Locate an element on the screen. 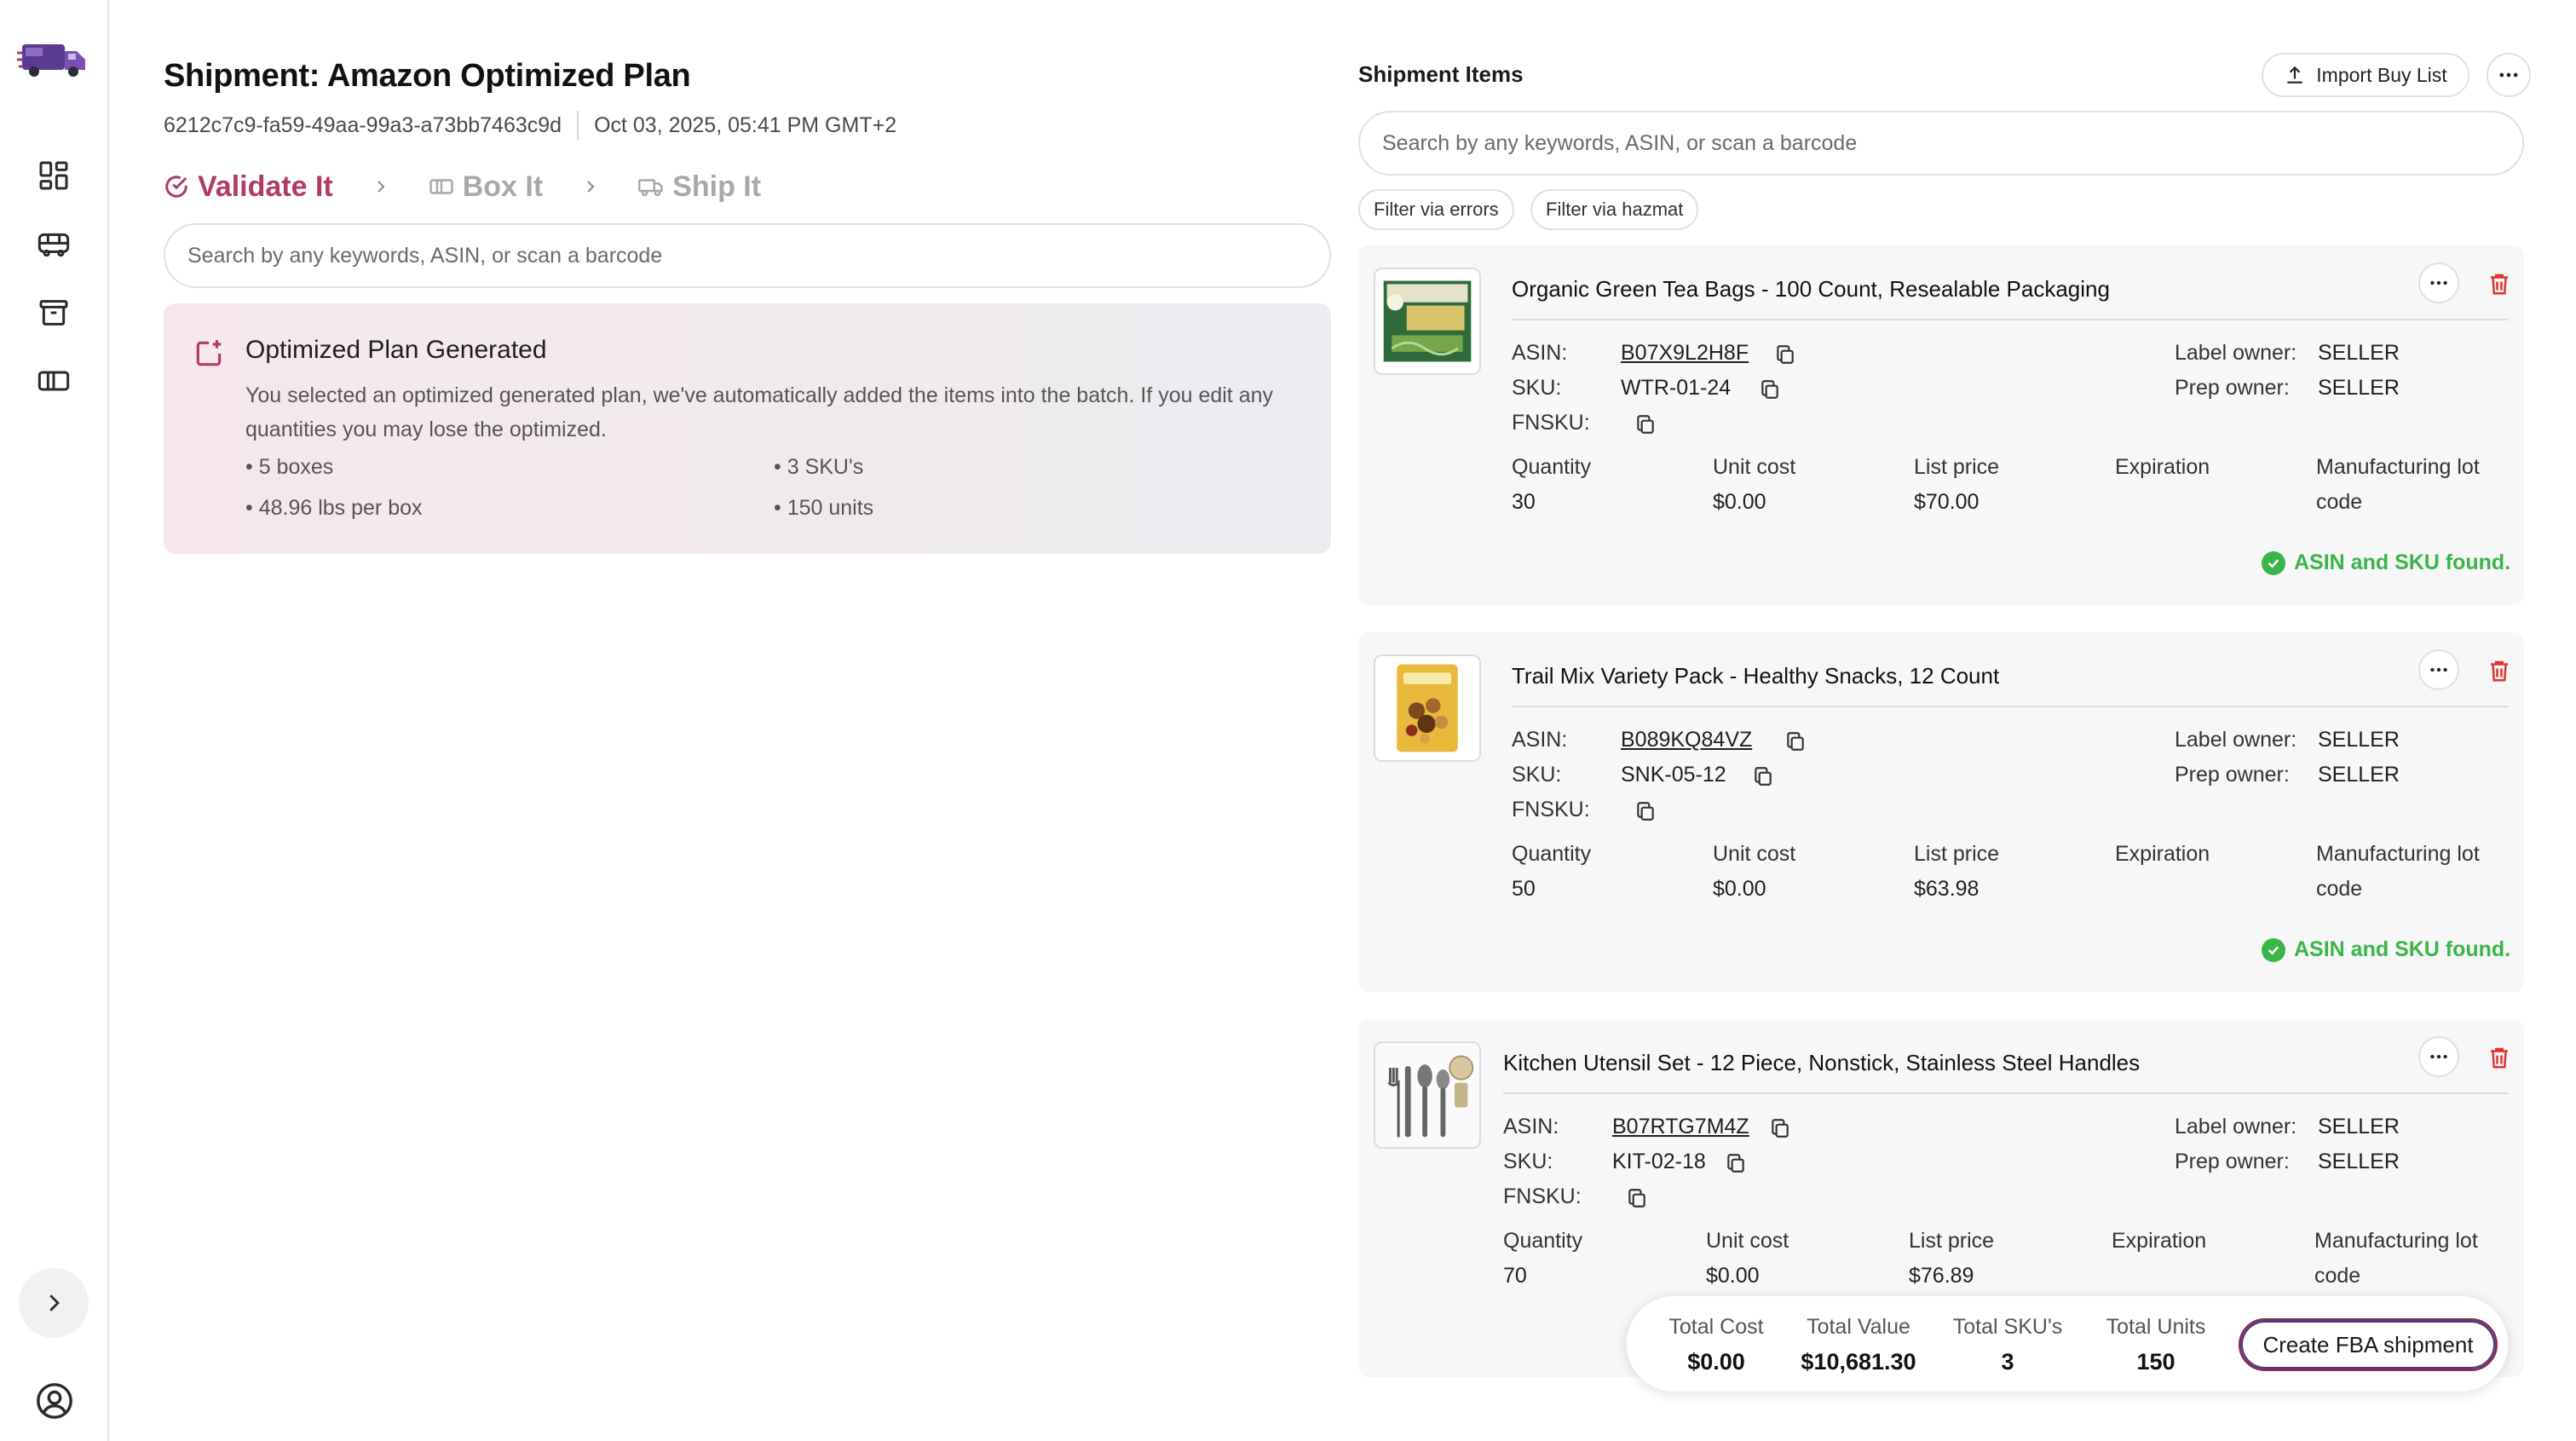 This screenshot has height=1441, width=2576. more-options-button is located at coordinates (2509, 75).